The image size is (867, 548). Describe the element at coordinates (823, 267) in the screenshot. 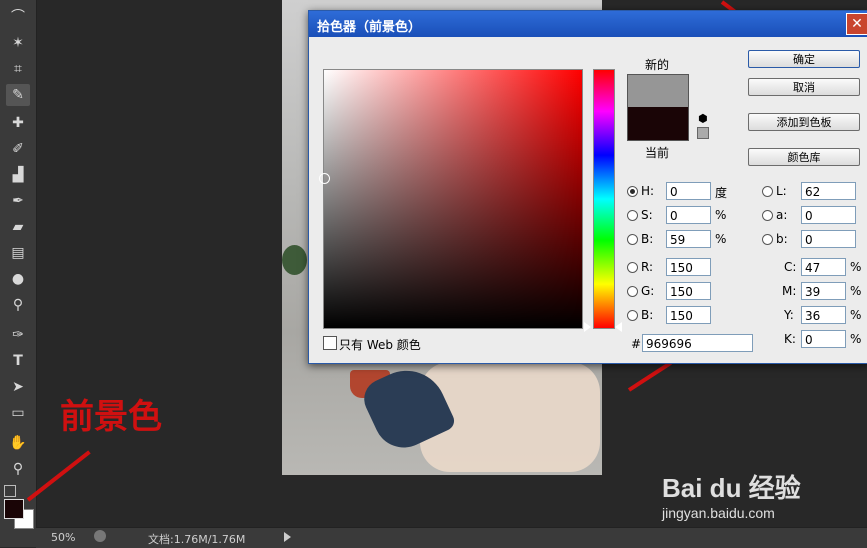

I see `cyan-field: 47` at that location.